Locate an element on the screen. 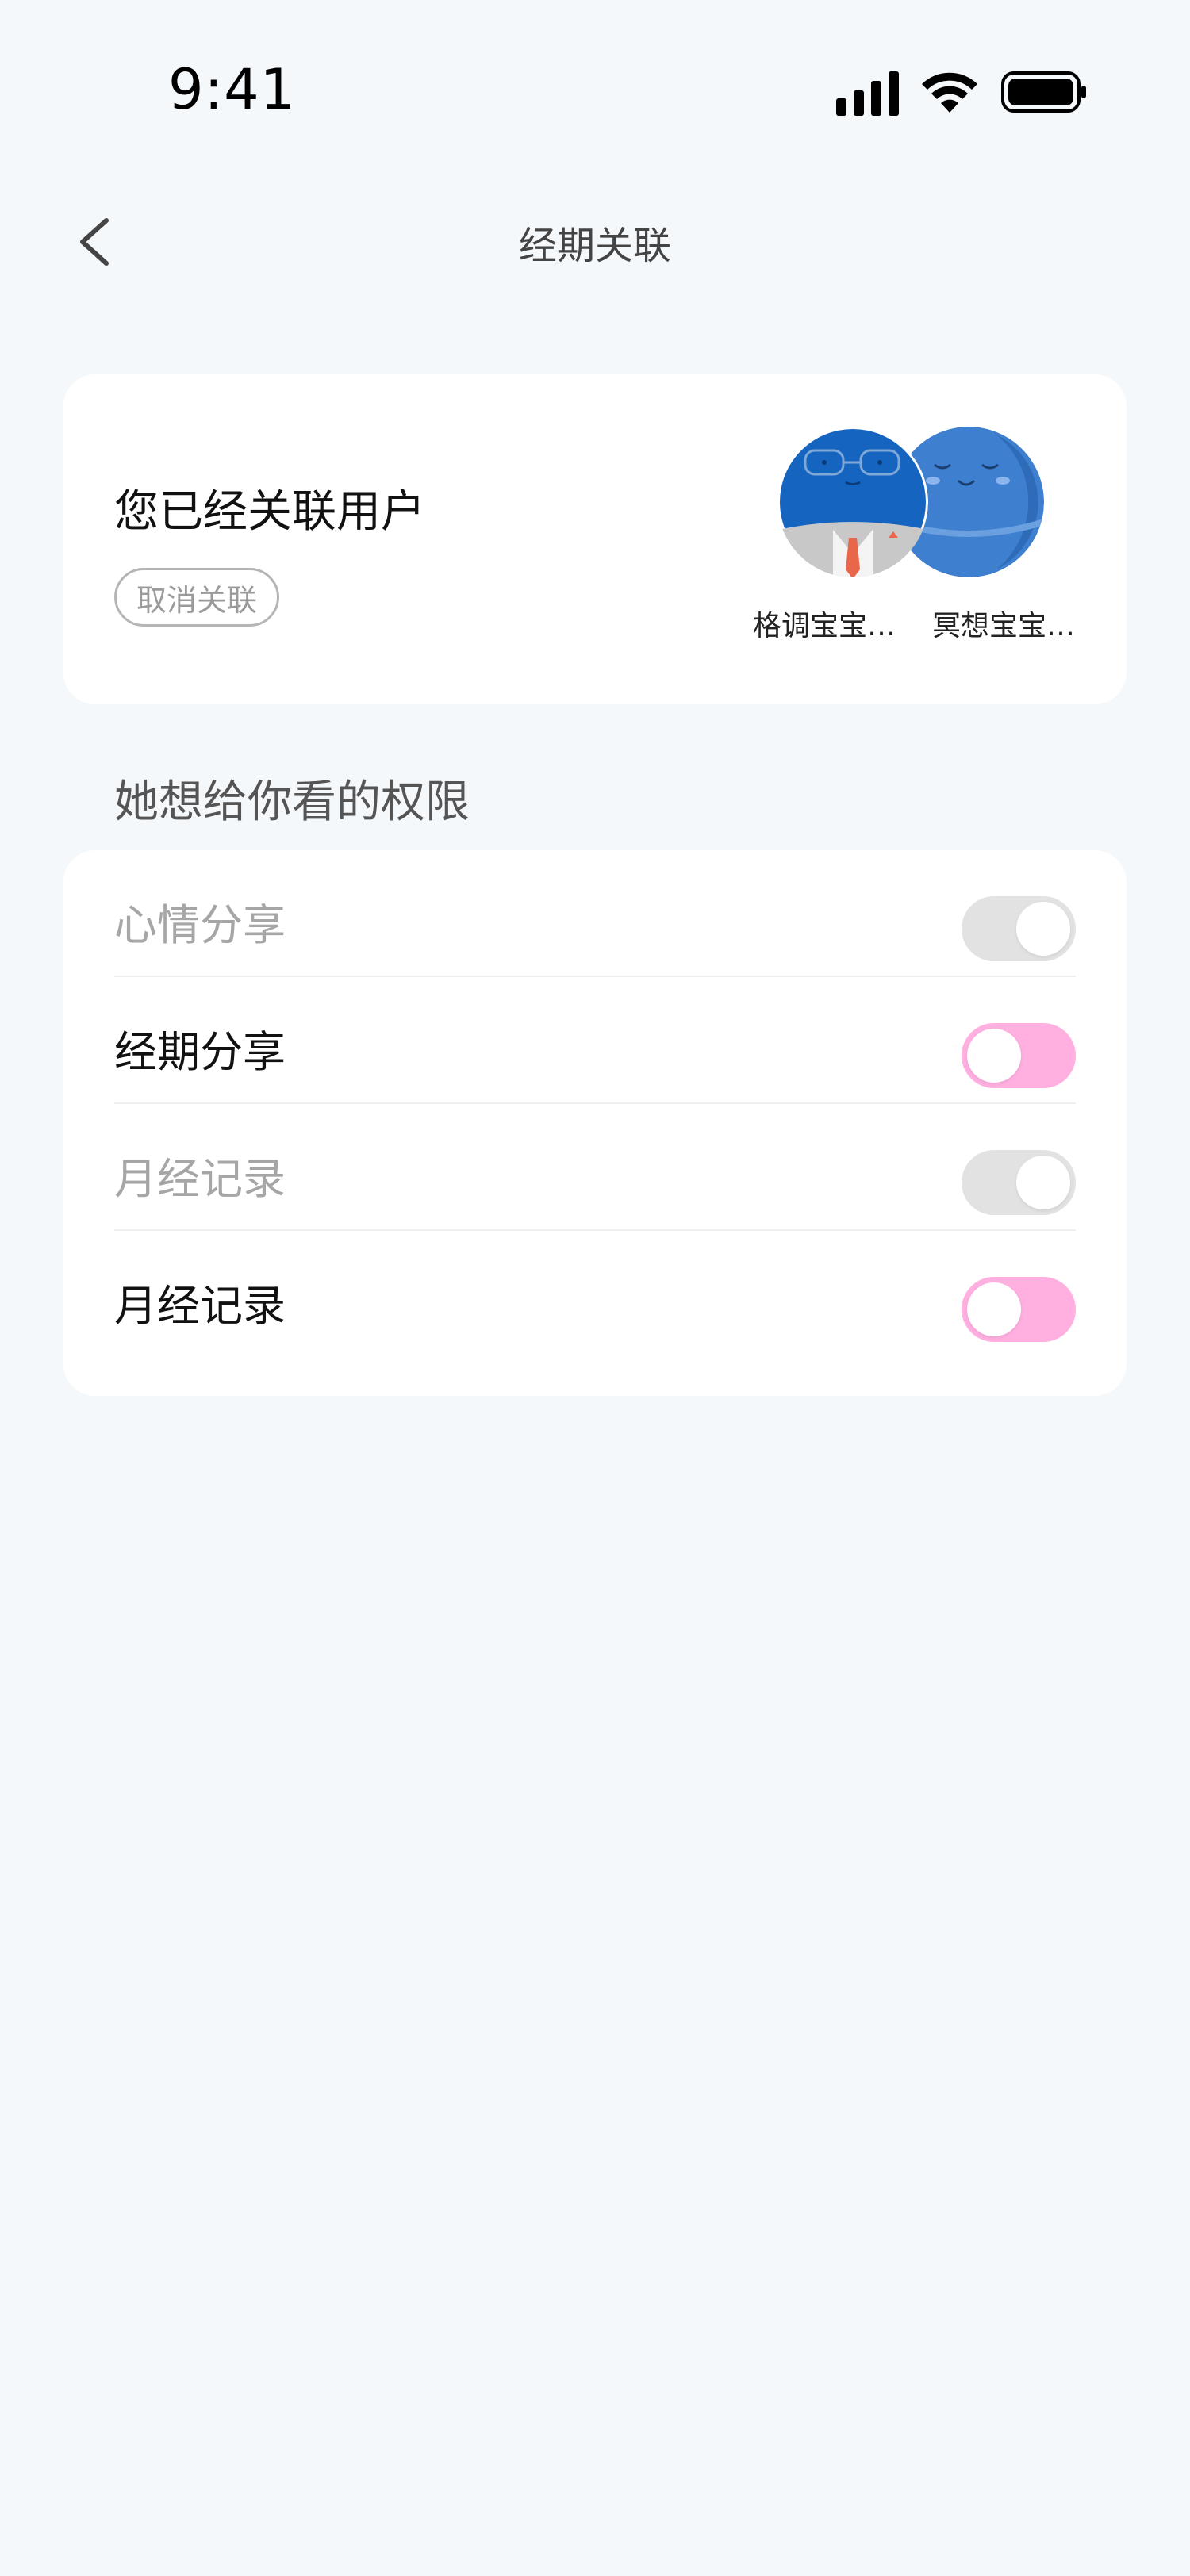  mood-share-toggle is located at coordinates (1019, 929).